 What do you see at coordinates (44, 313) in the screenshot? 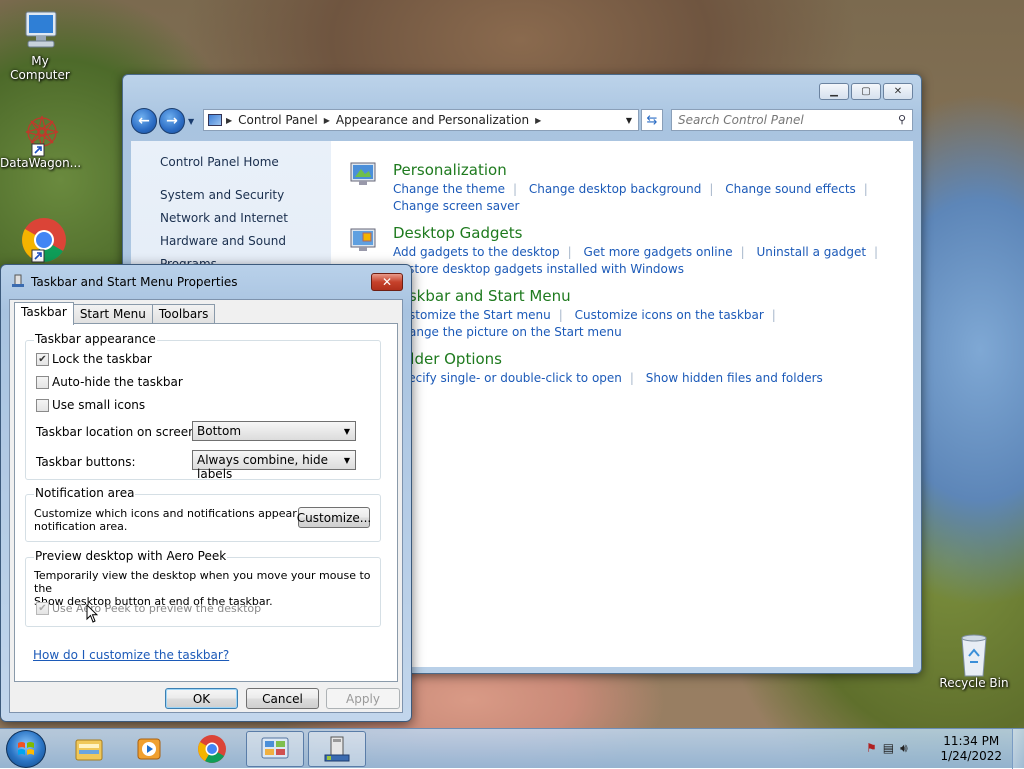
I see `tab-taskbar: Taskbar` at bounding box center [44, 313].